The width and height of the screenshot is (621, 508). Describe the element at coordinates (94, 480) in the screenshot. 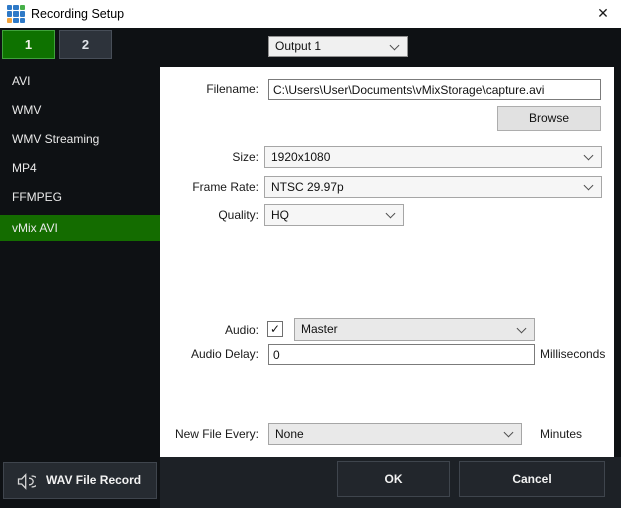

I see `wav-file-record-label: WAV File Record` at that location.